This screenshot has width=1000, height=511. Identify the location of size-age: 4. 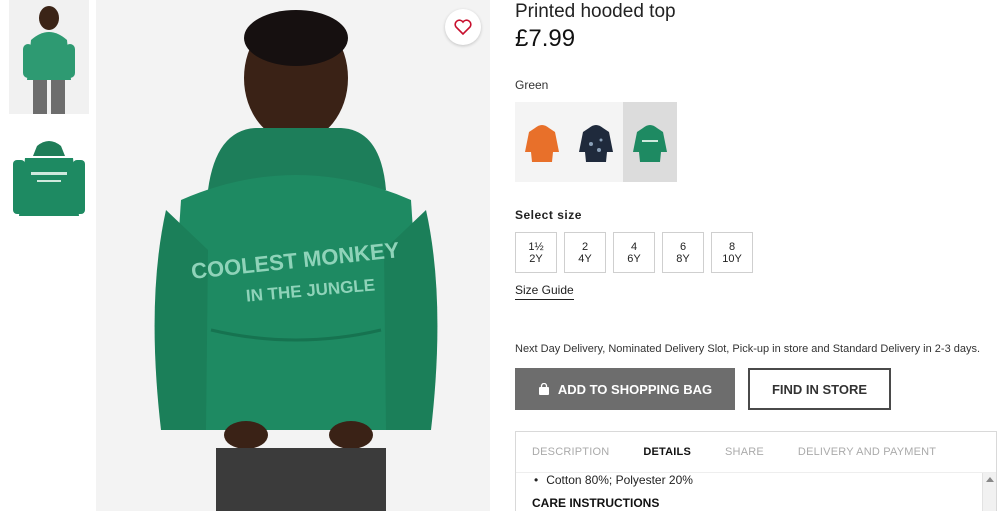
(634, 246).